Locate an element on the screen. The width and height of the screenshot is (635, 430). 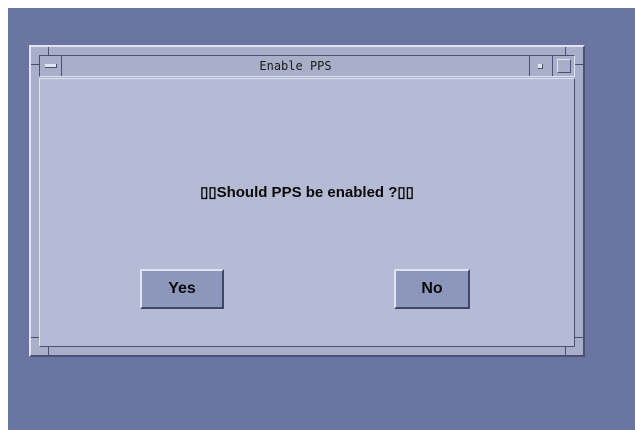
no-button: No is located at coordinates (432, 289).